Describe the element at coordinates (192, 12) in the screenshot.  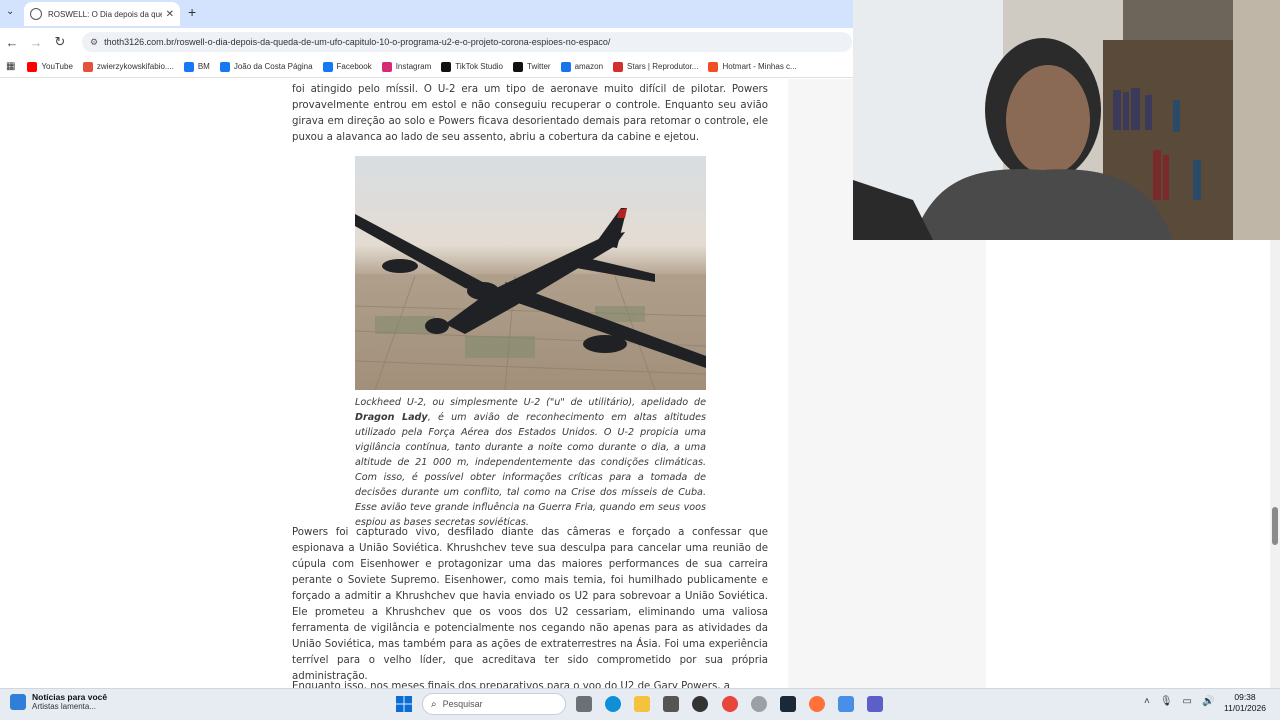
I see `new-tab-icon: +` at that location.